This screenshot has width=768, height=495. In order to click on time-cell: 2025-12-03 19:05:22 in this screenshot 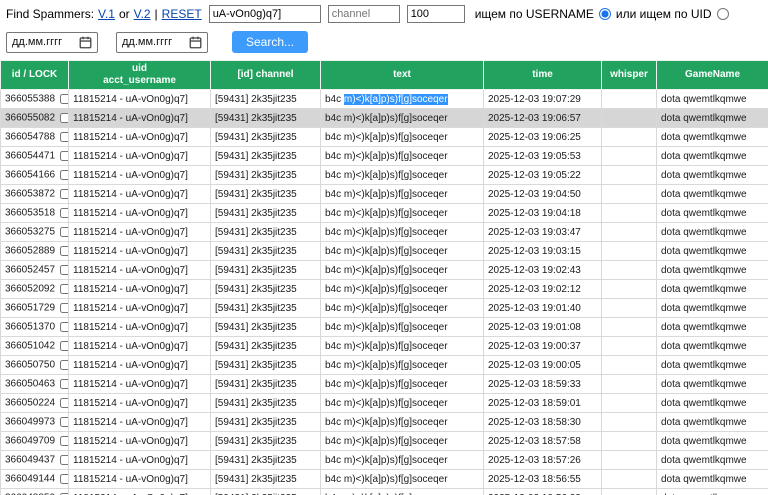, I will do `click(542, 175)`.